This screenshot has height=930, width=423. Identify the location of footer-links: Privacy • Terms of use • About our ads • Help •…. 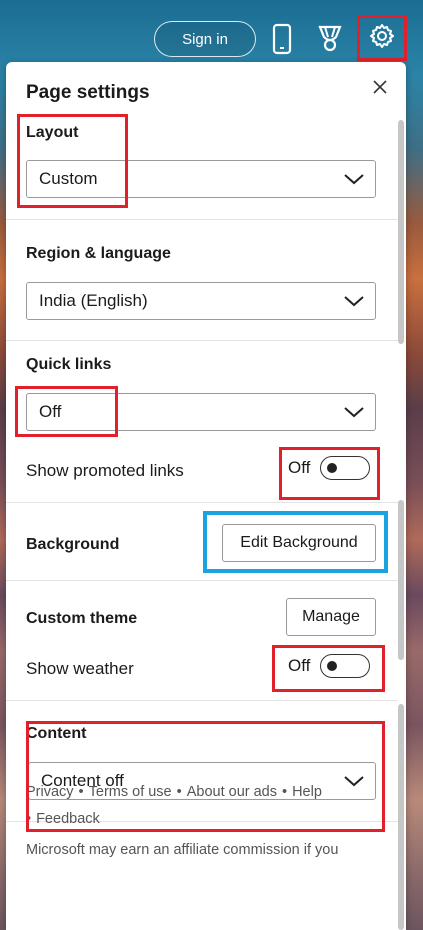
(174, 805).